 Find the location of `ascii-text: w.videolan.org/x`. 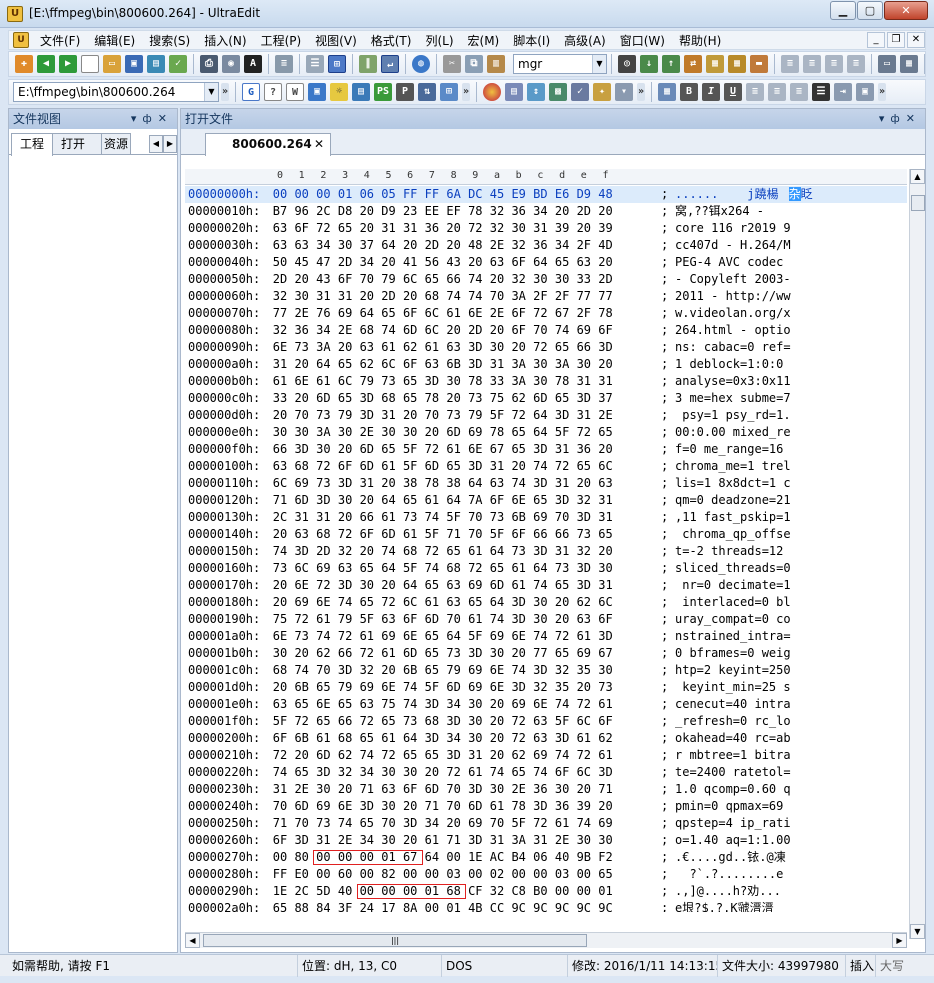

ascii-text: w.videolan.org/x is located at coordinates (790, 313).